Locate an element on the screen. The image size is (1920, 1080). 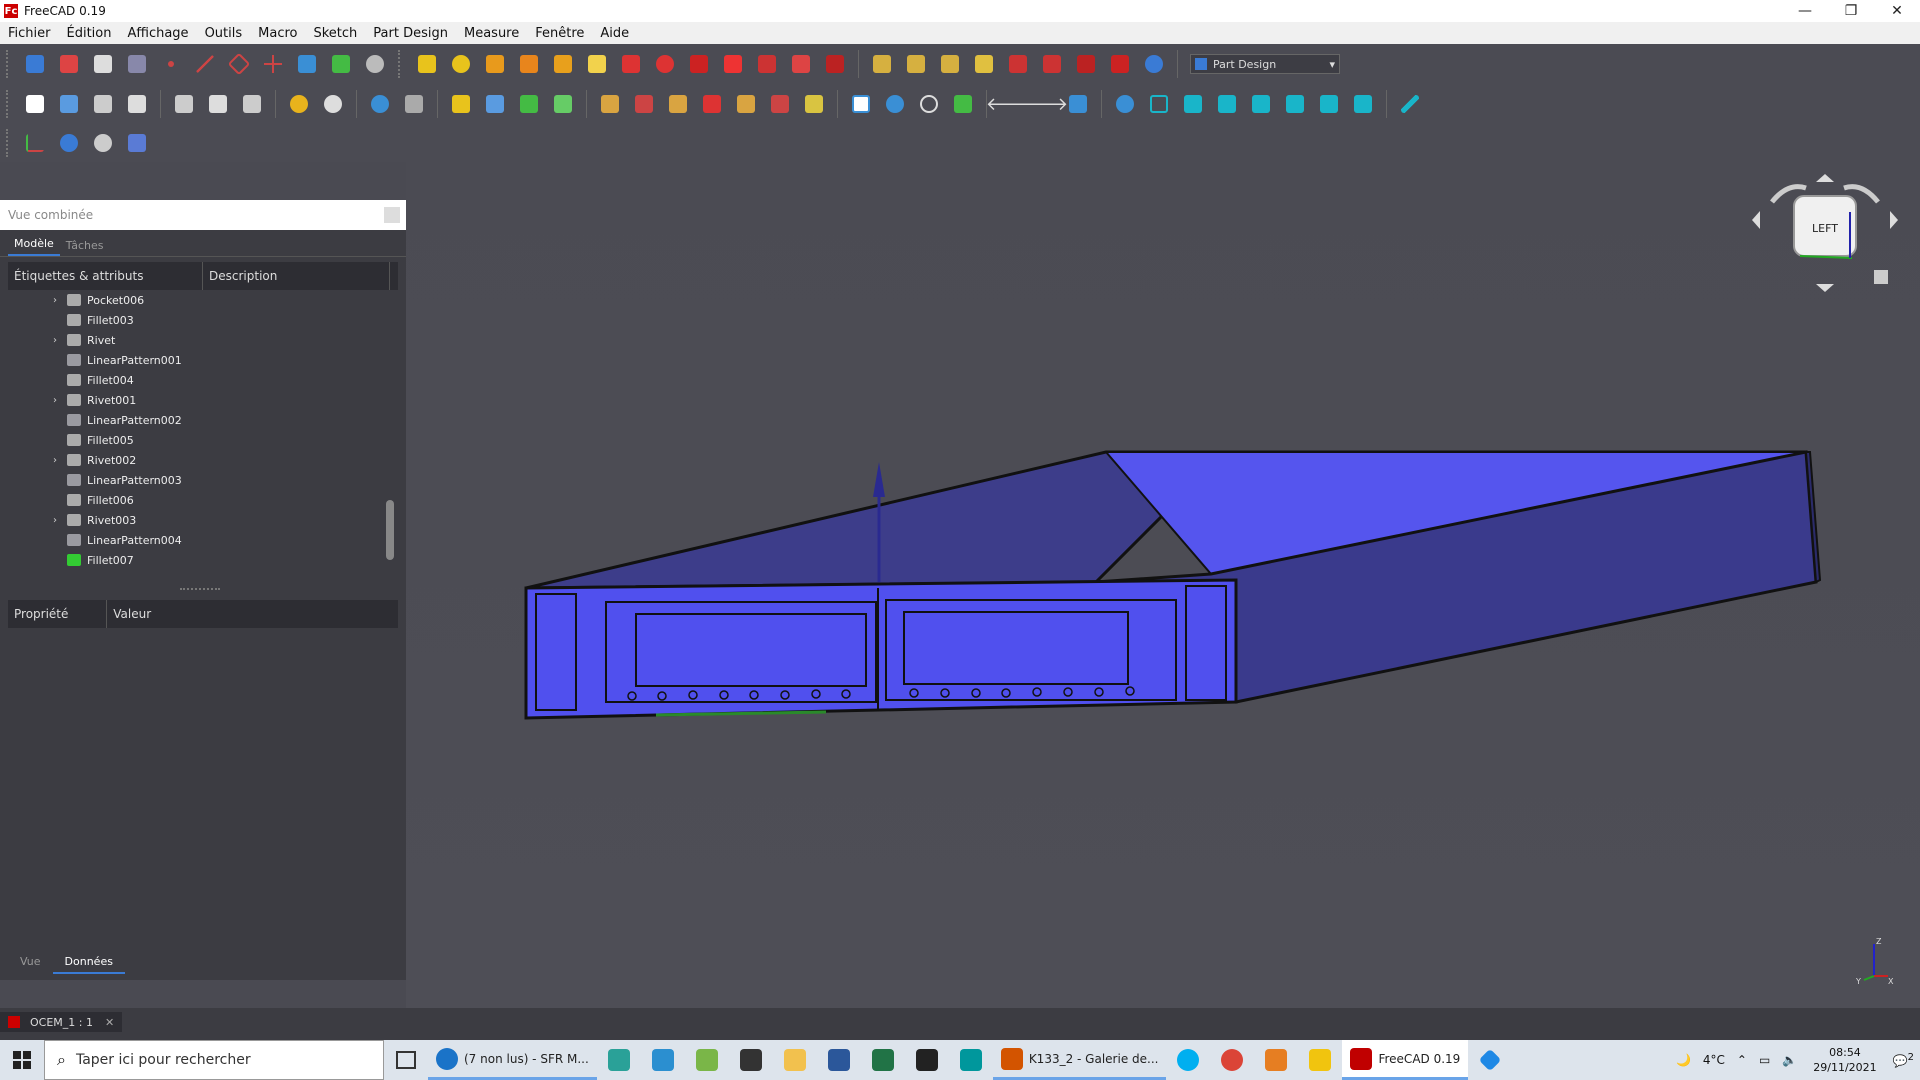
tree-item: LinearPattern003 is located at coordinates (203, 480).